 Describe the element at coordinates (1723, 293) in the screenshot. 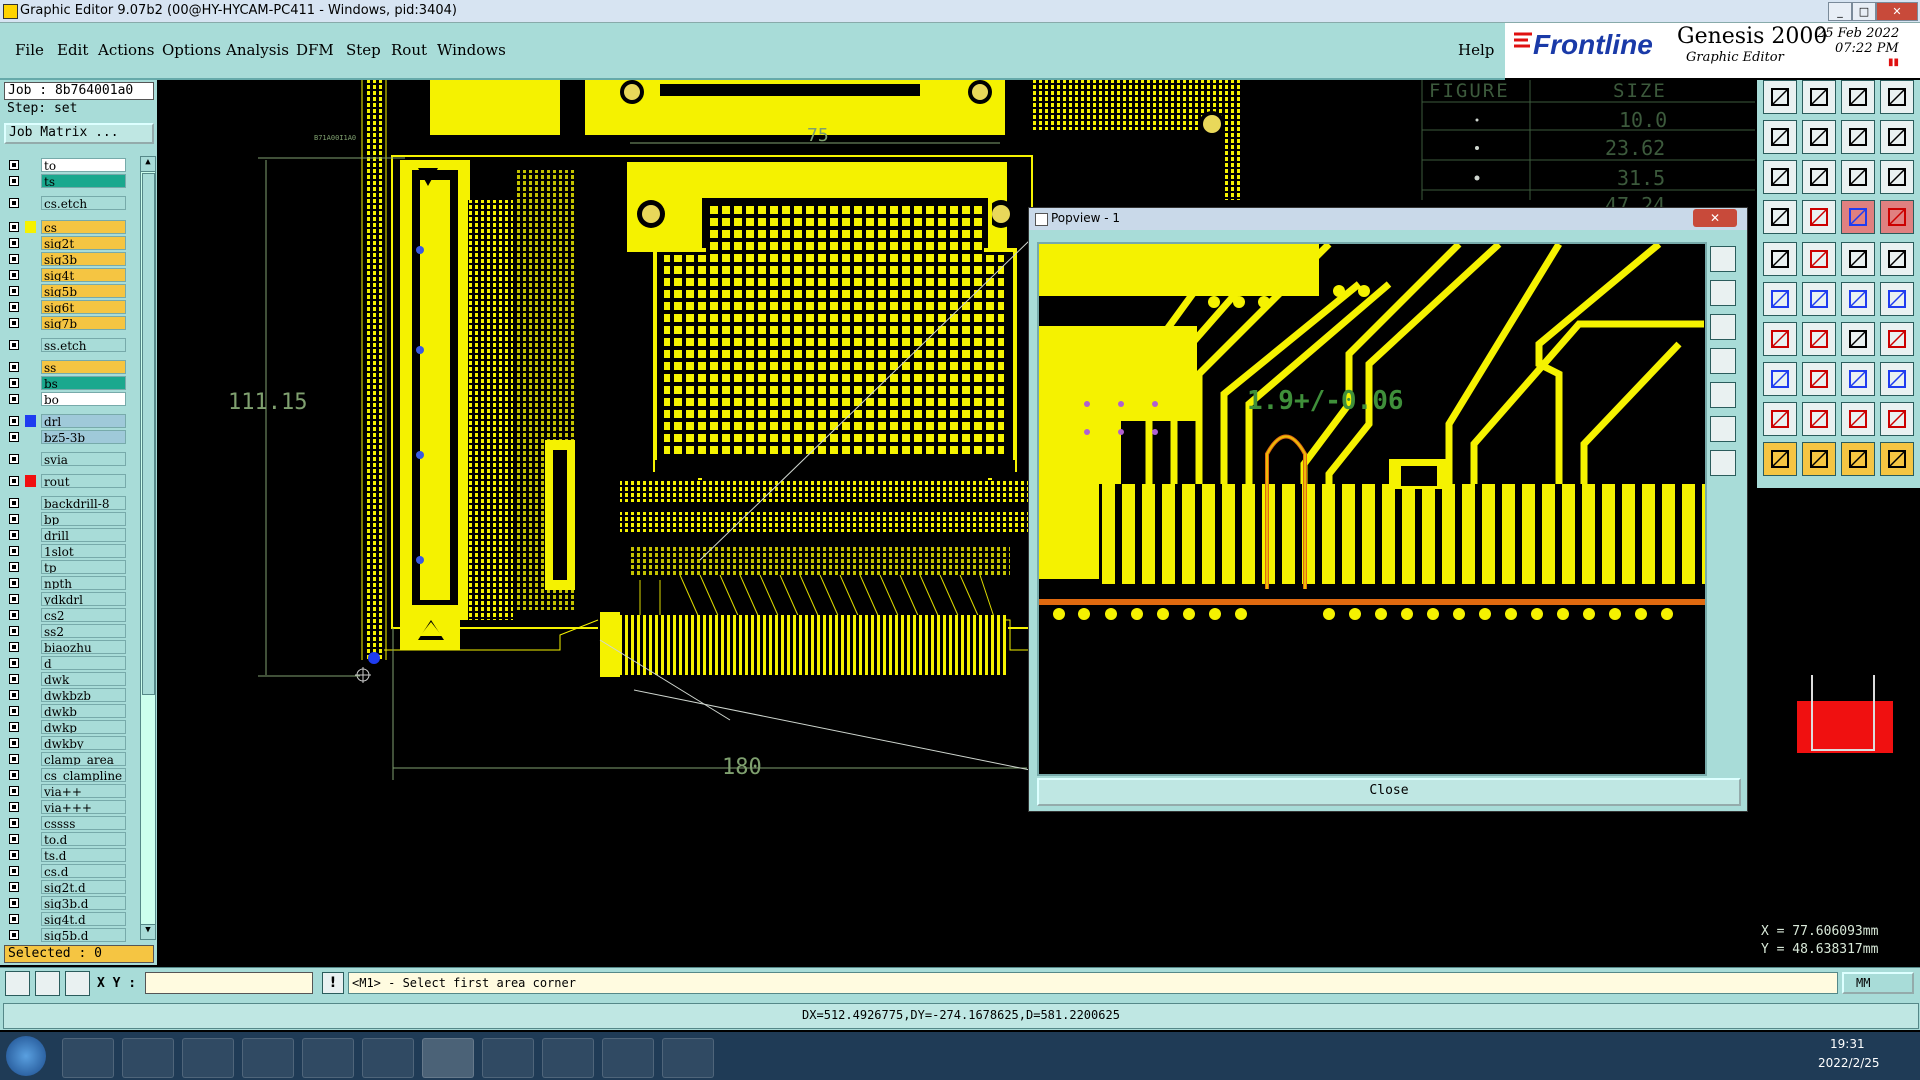

I see `popview-zoom-out-icon` at that location.